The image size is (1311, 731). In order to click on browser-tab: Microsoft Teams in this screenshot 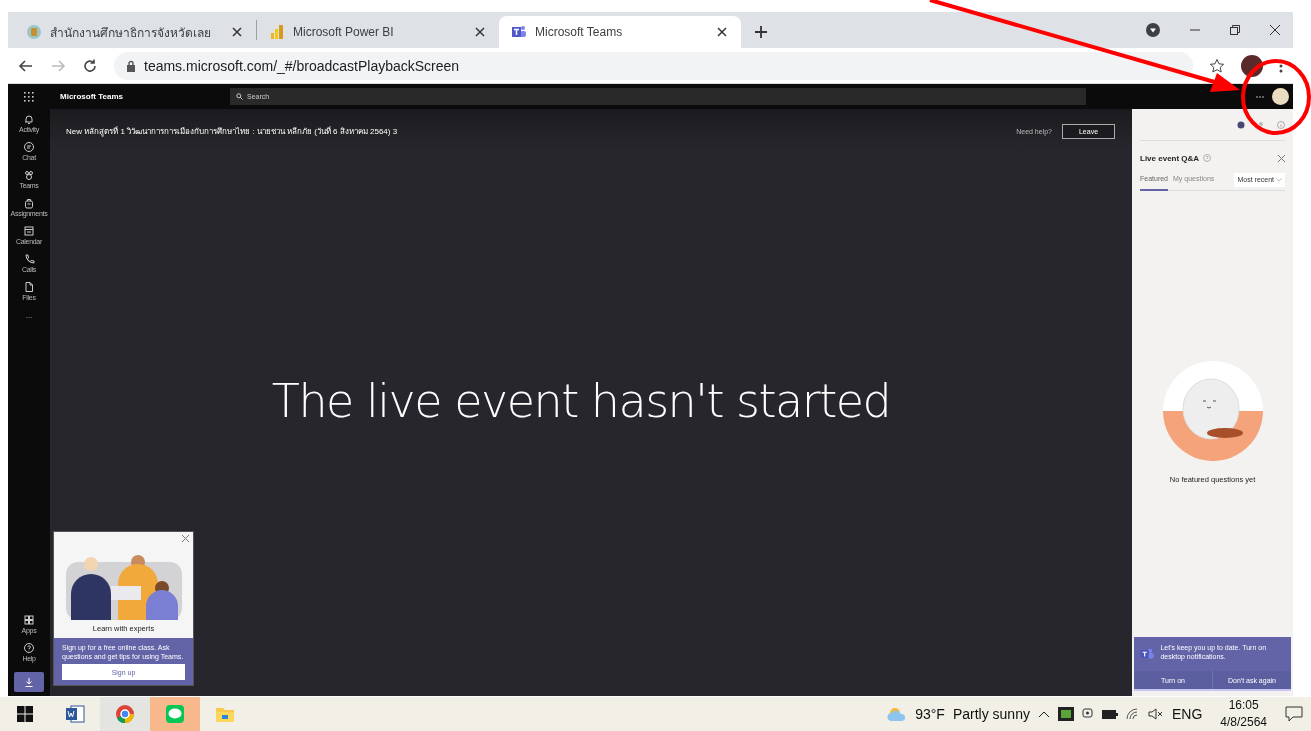, I will do `click(620, 32)`.